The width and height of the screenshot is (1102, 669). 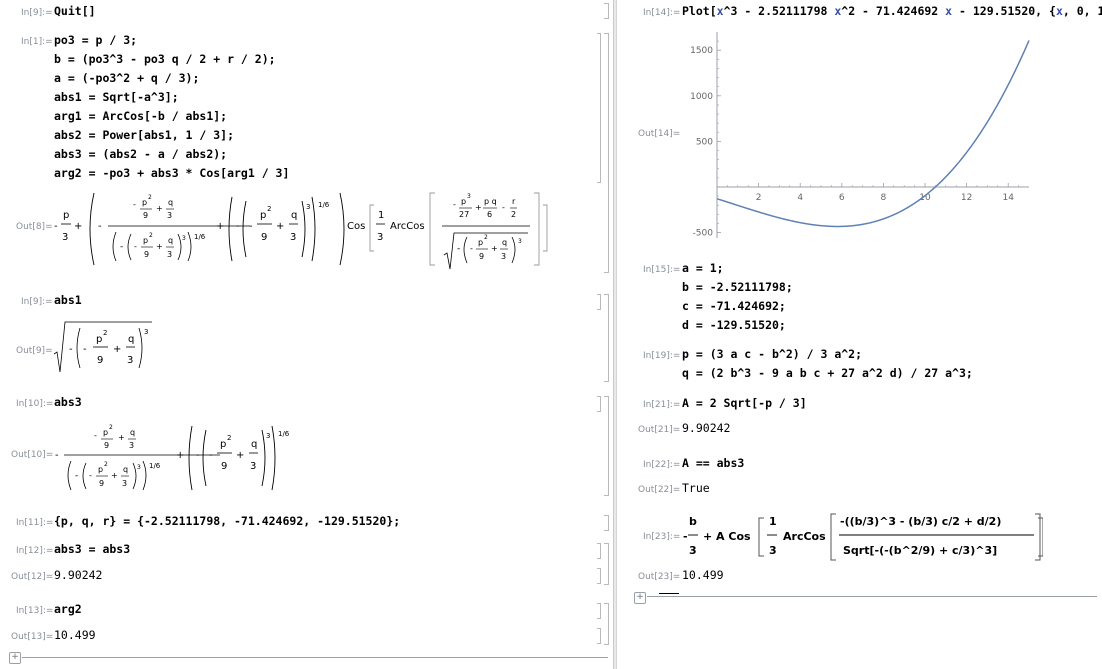 I want to click on symbol-p: p, so click(x=66, y=215).